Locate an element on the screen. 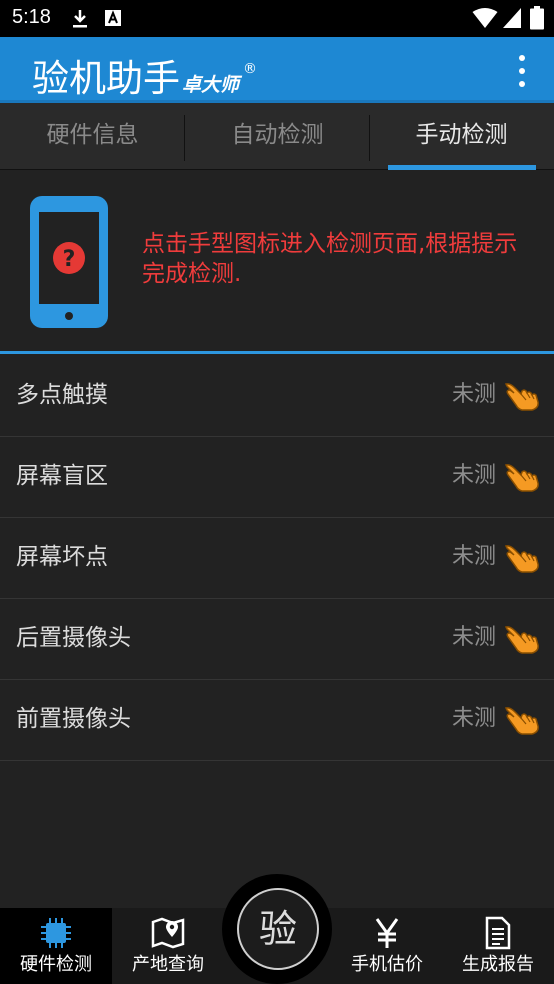  hint-text: 点击手型图标进入检测页面,根据提示完成检测. is located at coordinates (330, 259).